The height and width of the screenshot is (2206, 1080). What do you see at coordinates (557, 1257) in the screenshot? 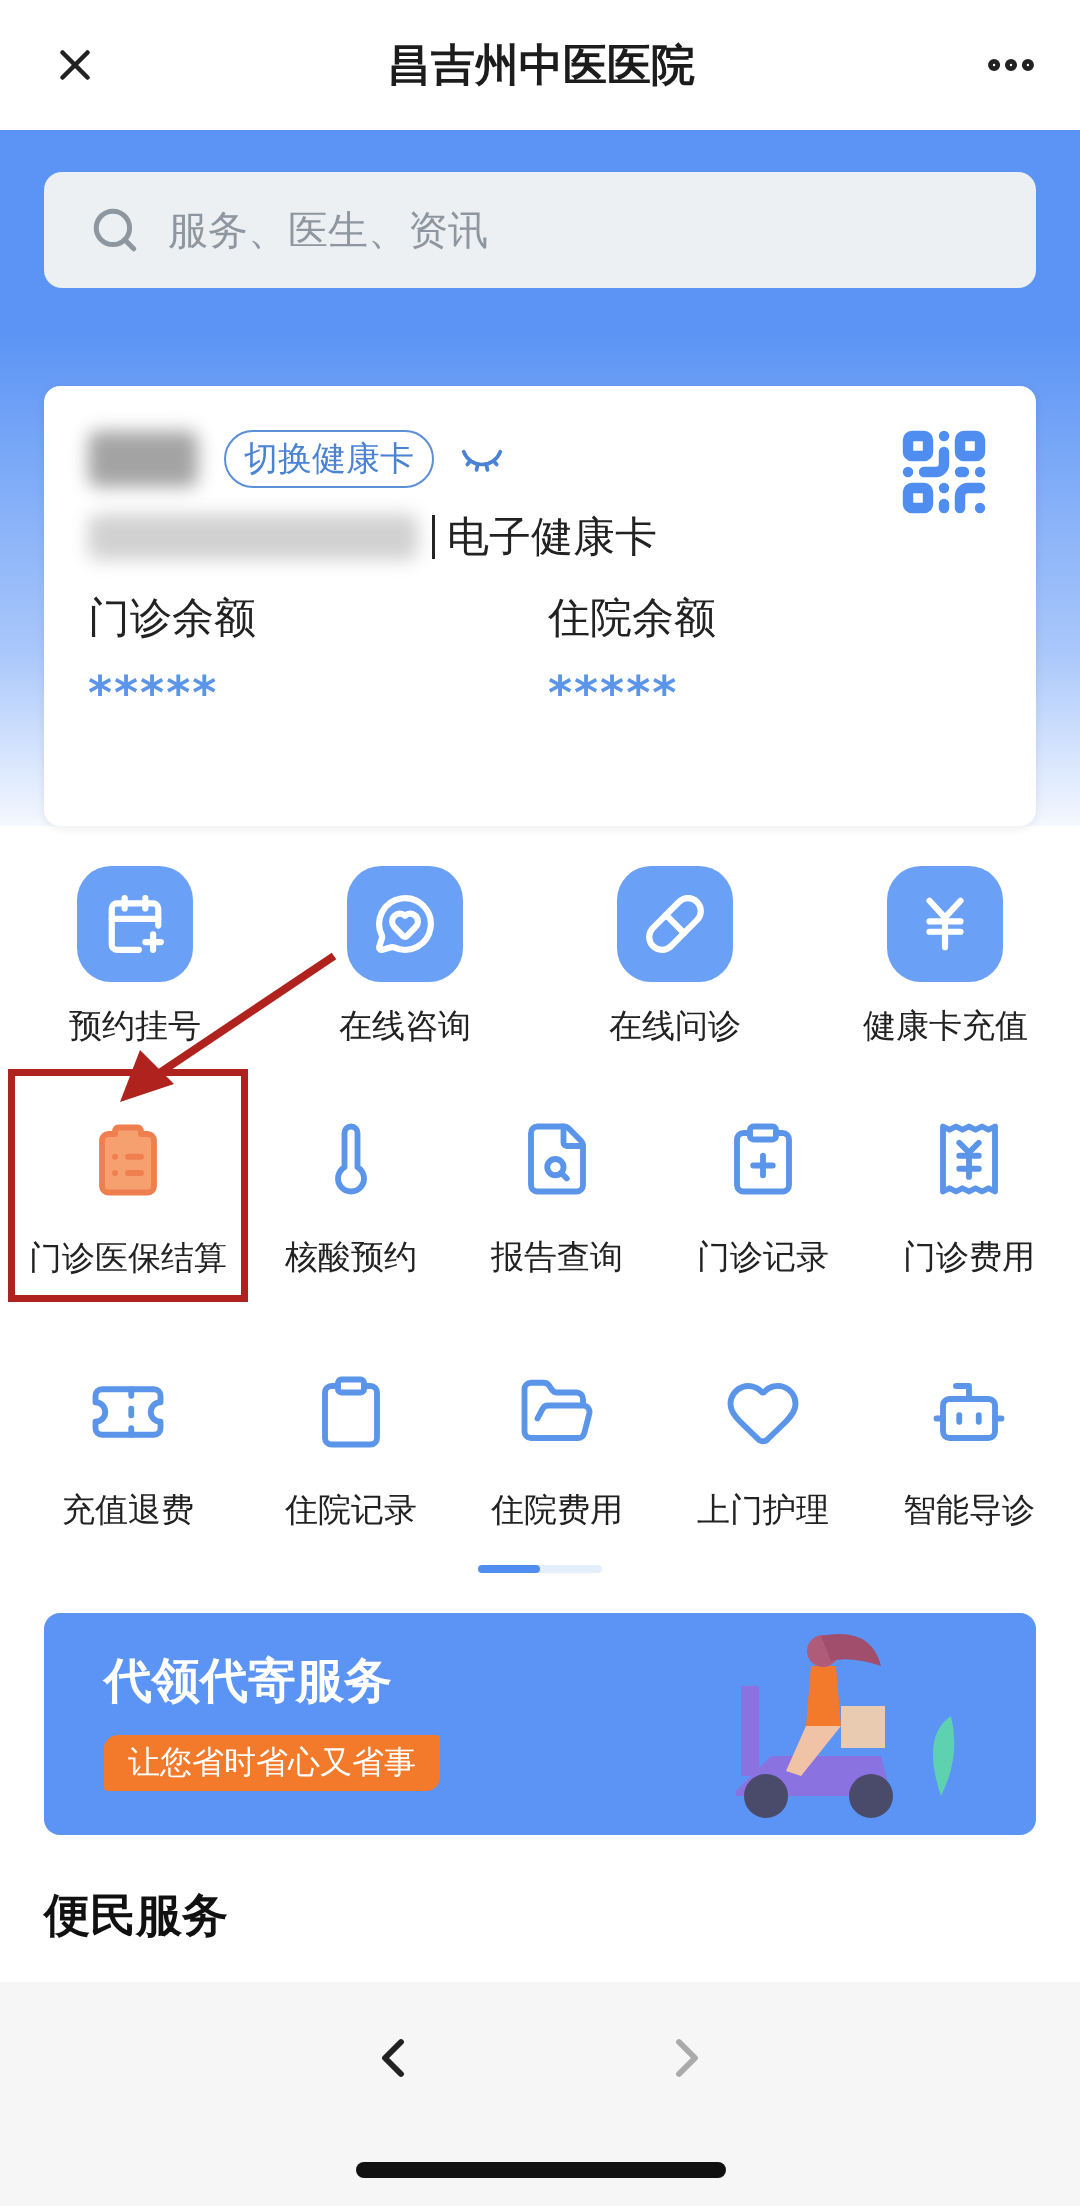
I see `service-label: 报告查询` at bounding box center [557, 1257].